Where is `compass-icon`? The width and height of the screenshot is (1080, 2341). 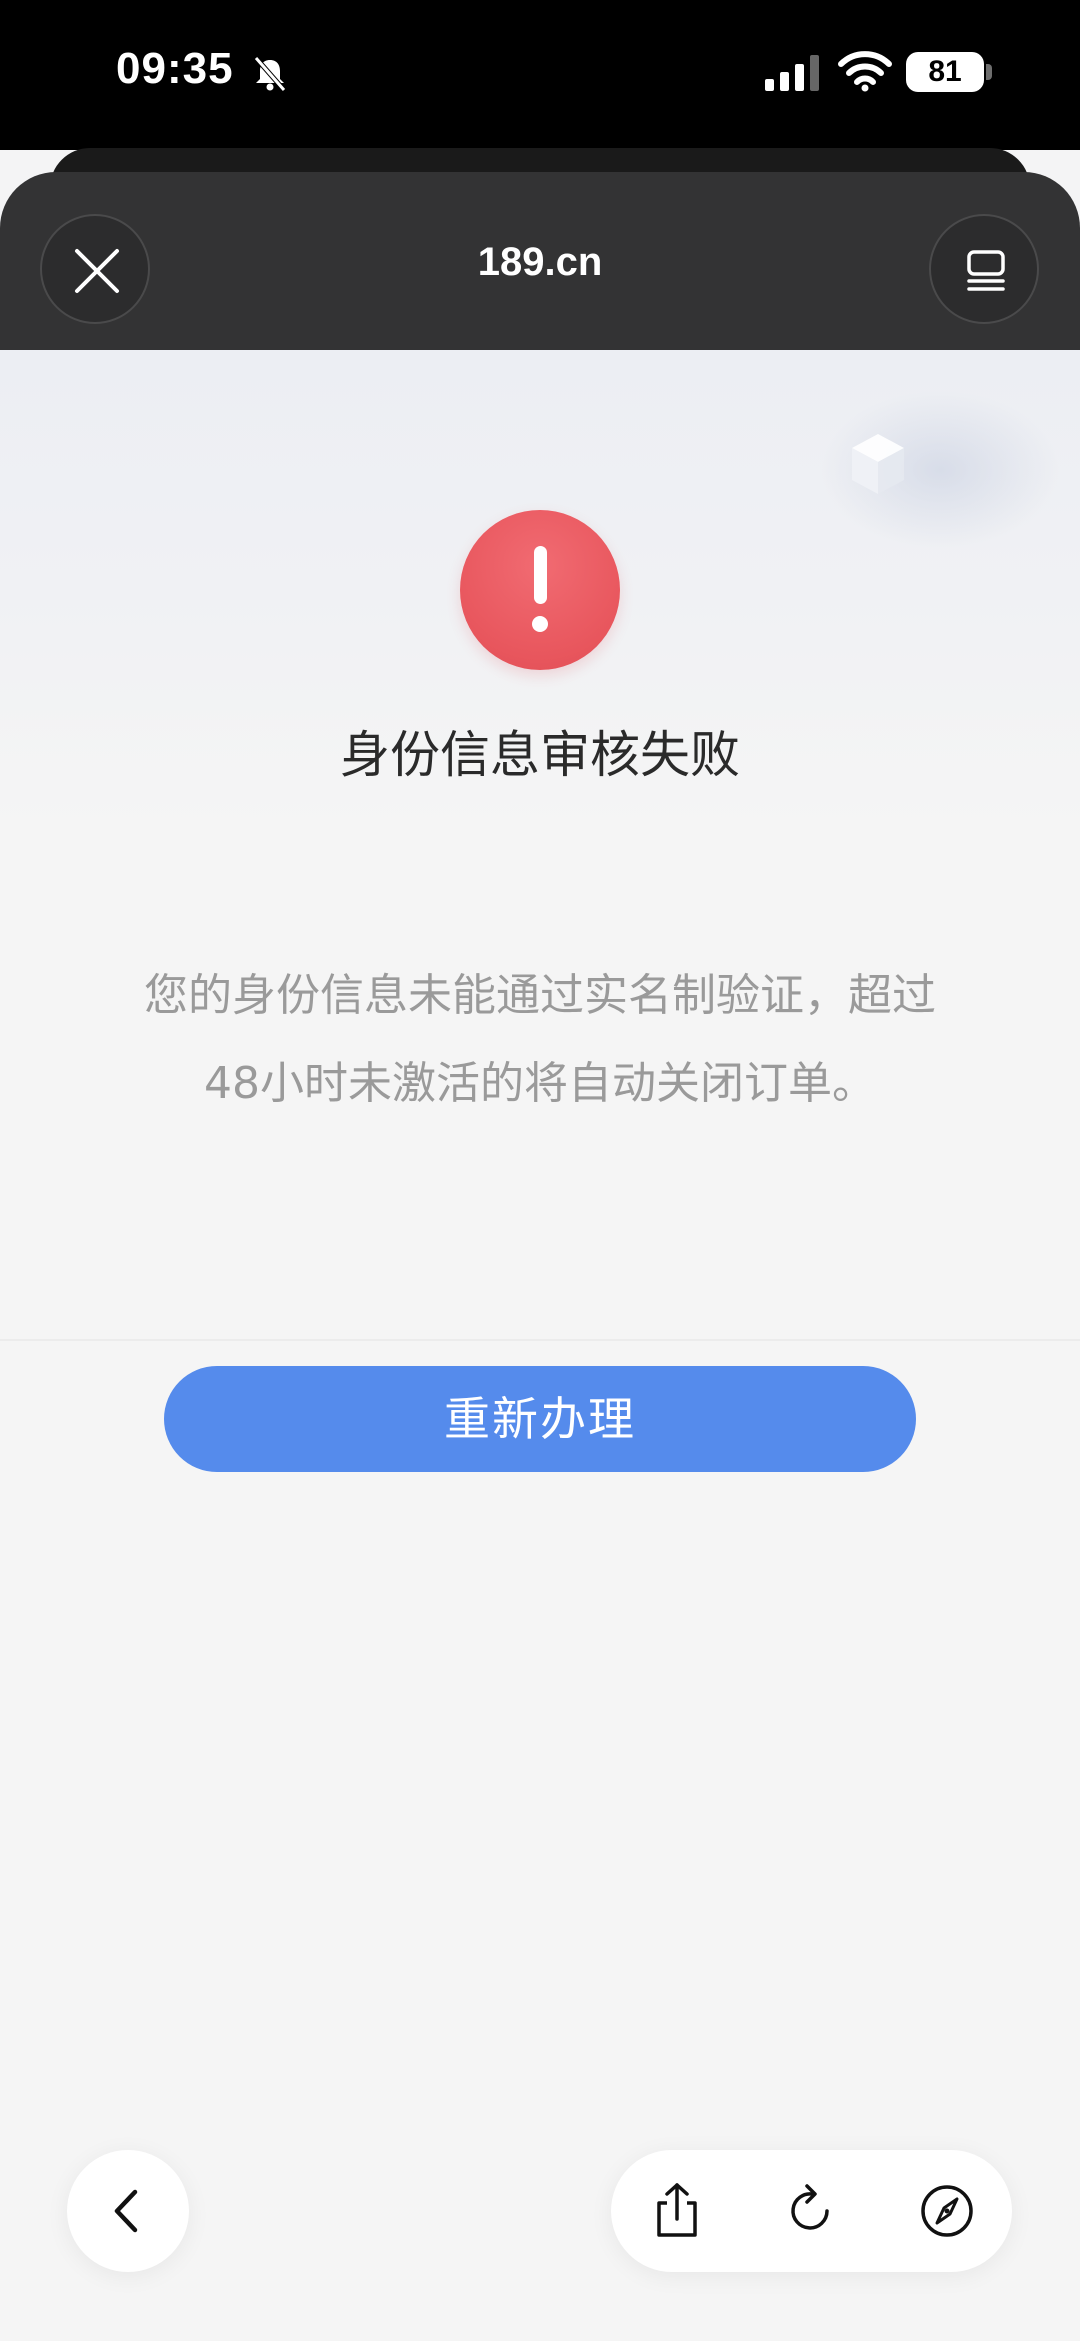 compass-icon is located at coordinates (947, 2211).